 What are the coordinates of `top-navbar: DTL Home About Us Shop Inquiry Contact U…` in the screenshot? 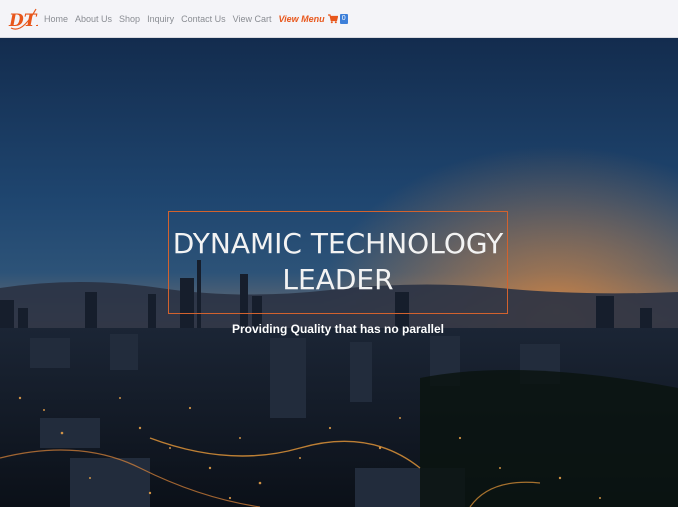 It's located at (339, 19).